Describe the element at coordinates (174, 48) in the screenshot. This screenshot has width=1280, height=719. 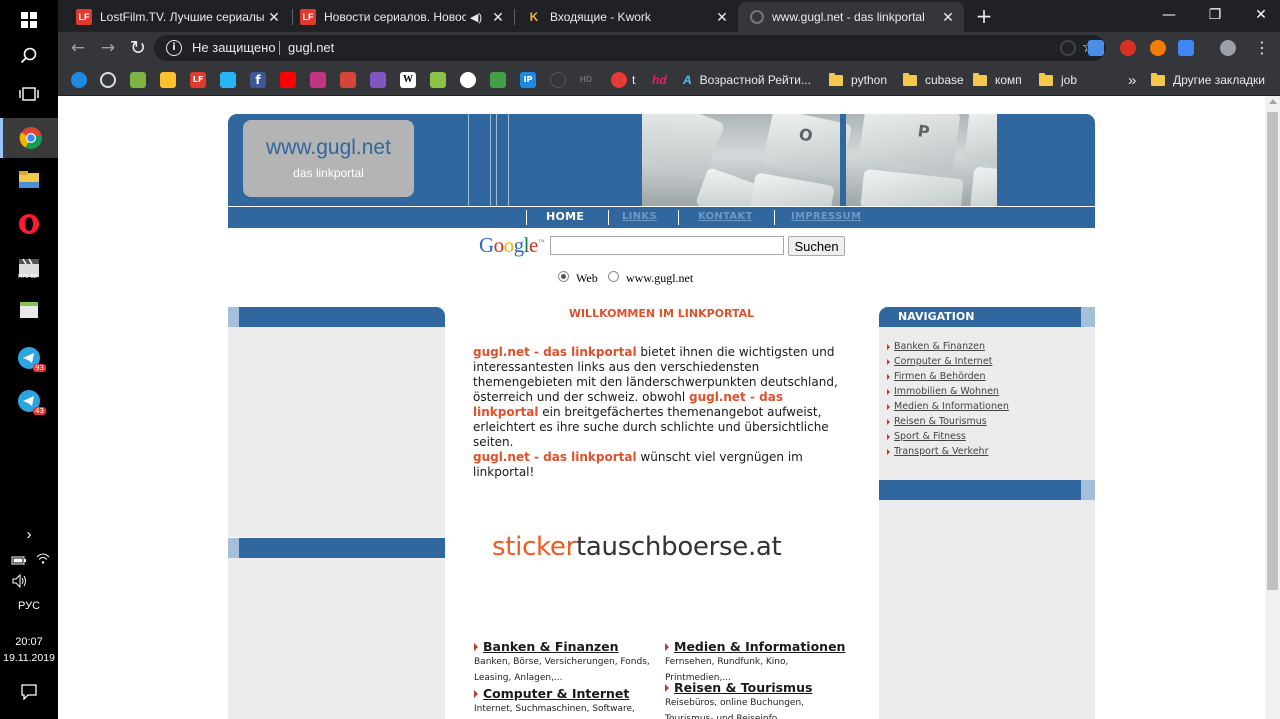
I see `info-icon: i` at that location.